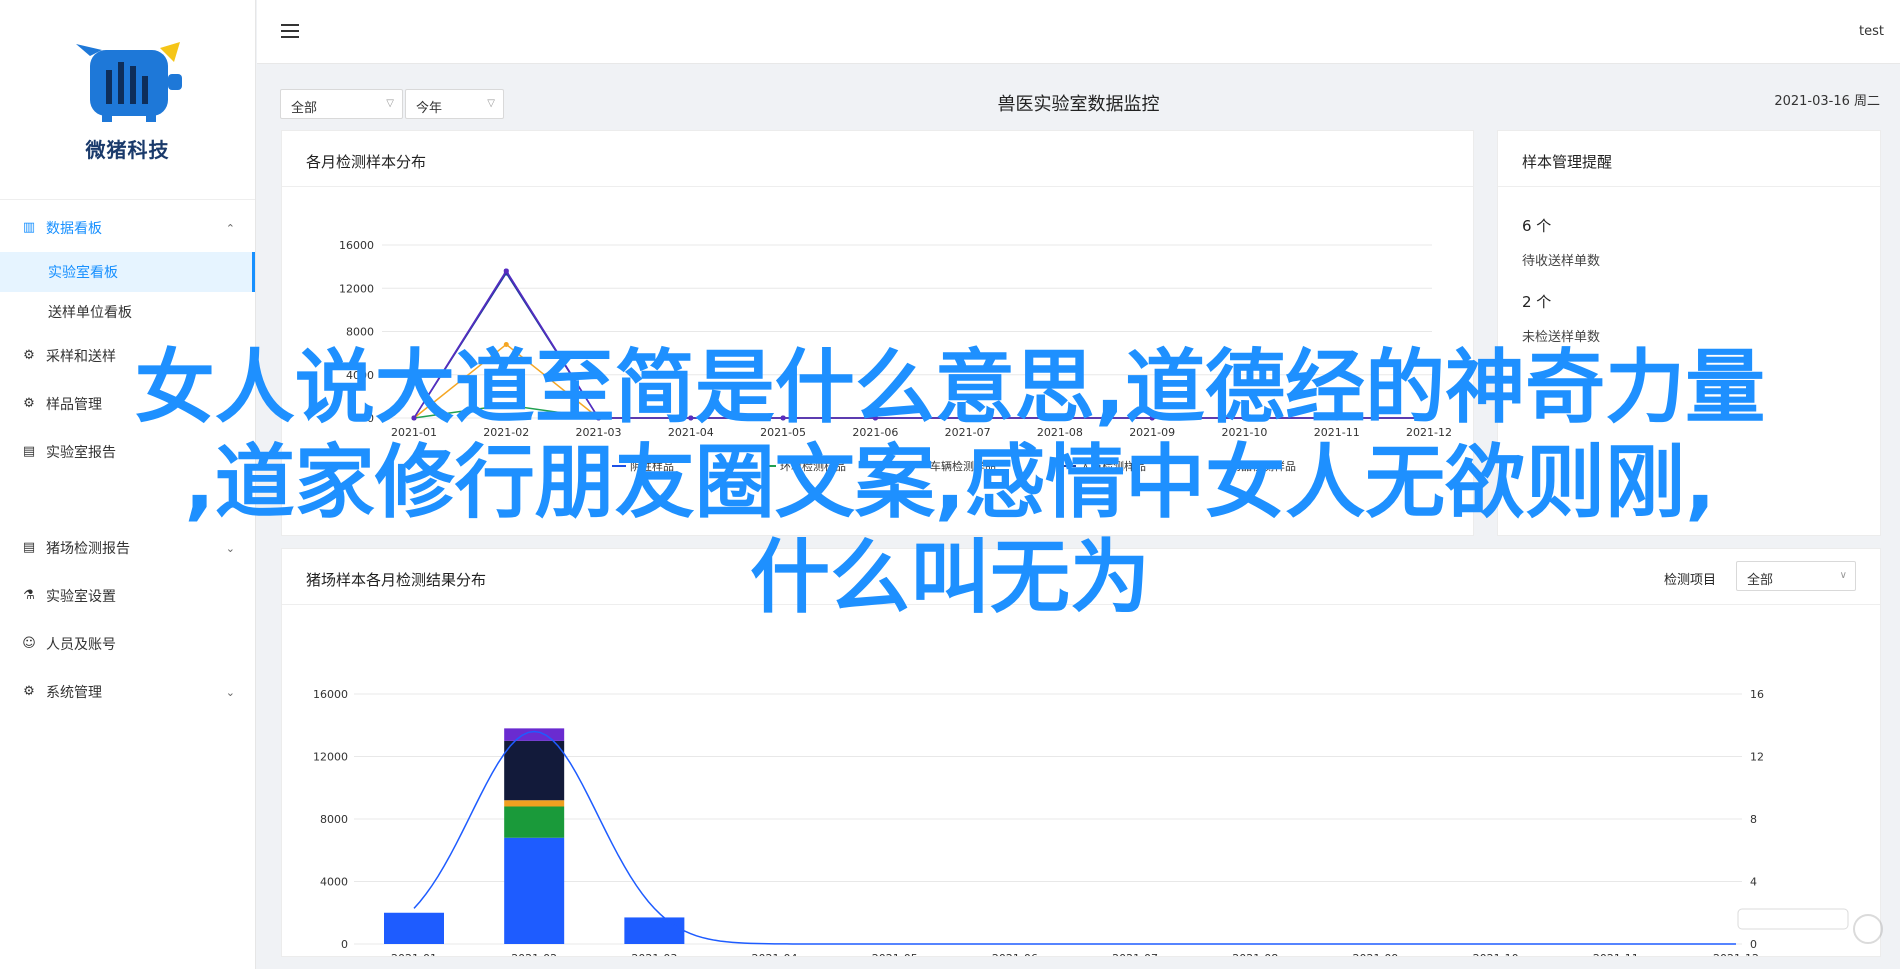 The width and height of the screenshot is (1900, 969). I want to click on x-tick-label: 2021-05, so click(783, 432).